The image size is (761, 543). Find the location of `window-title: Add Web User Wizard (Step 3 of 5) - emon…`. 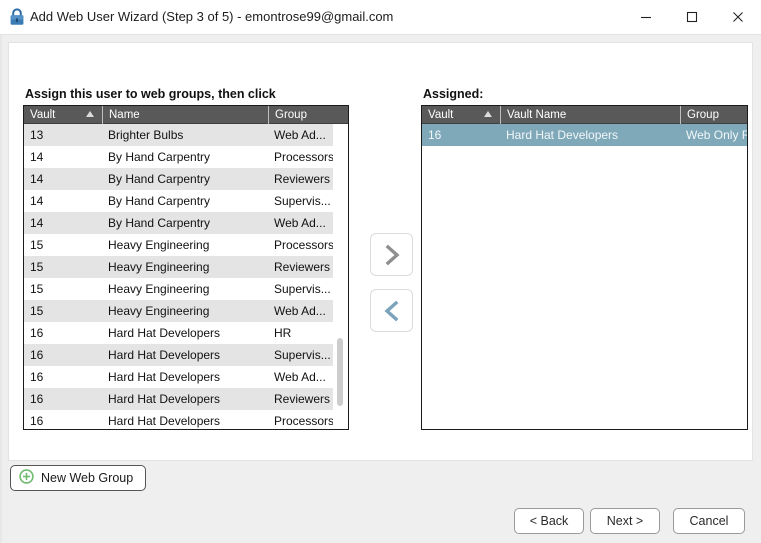

window-title: Add Web User Wizard (Step 3 of 5) - emon… is located at coordinates (212, 16).